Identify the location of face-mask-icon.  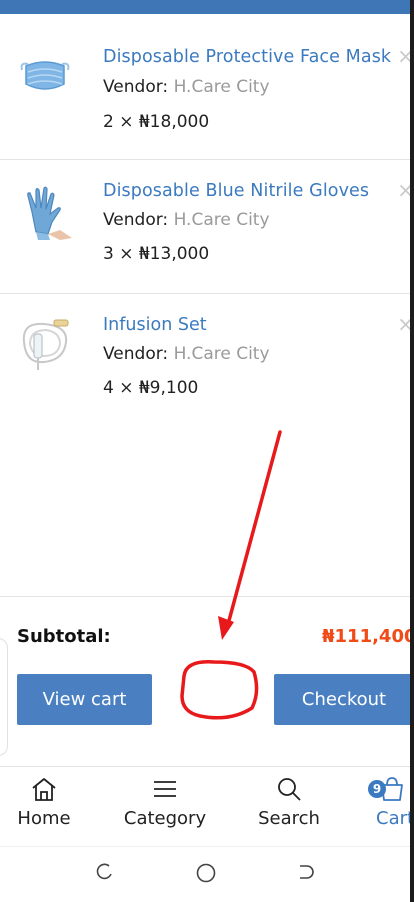
(45, 75).